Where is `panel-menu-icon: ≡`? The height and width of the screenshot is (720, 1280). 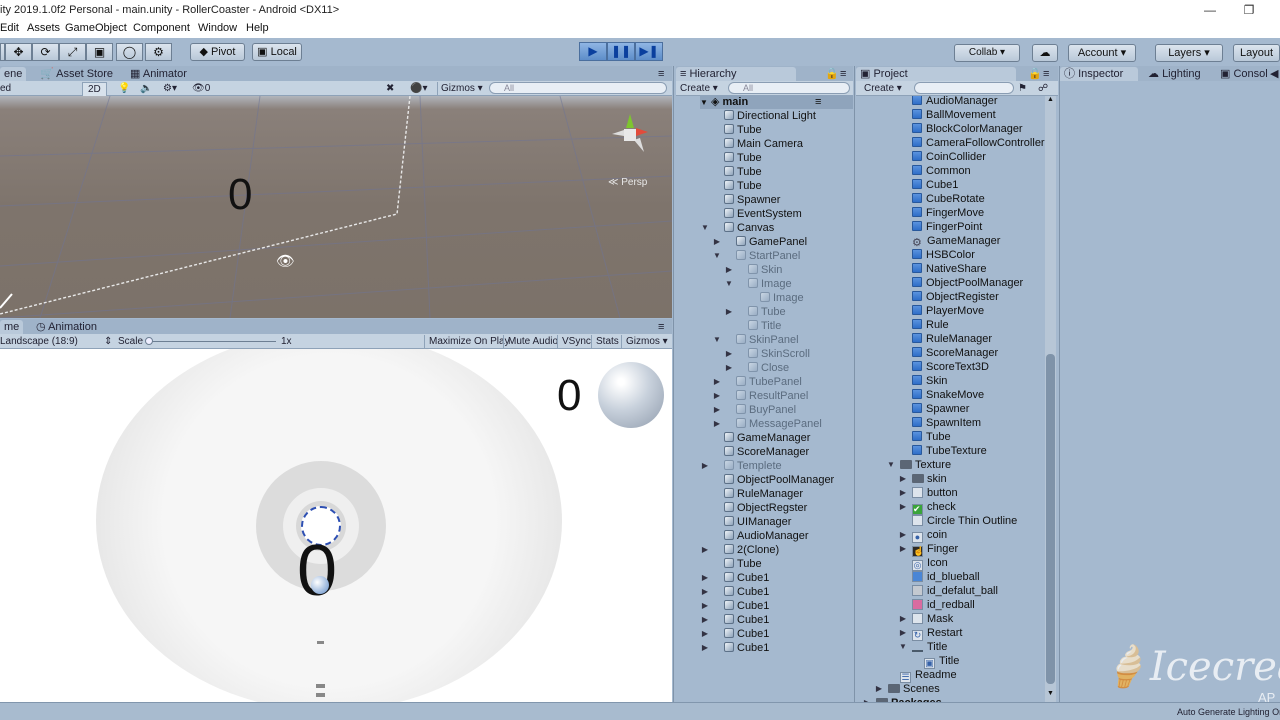
panel-menu-icon: ≡ is located at coordinates (661, 74).